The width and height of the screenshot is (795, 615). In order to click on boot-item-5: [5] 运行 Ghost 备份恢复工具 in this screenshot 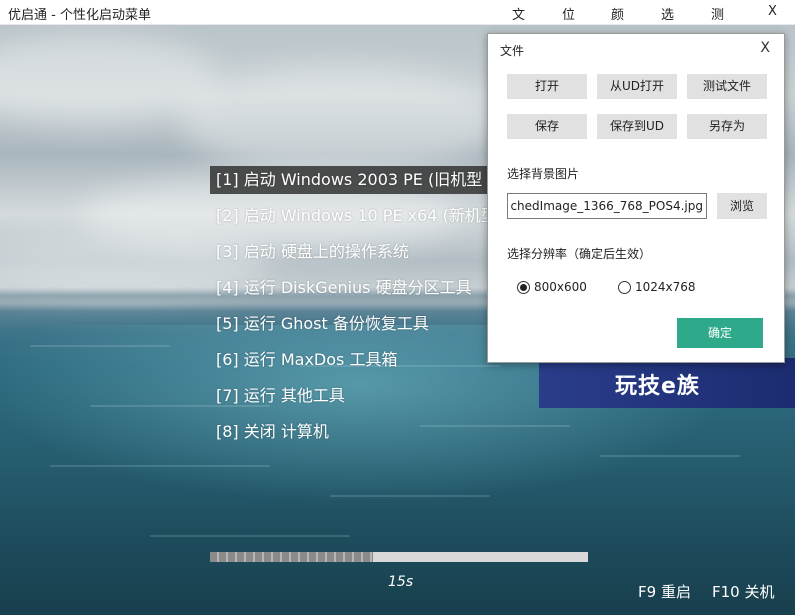, I will do `click(355, 324)`.